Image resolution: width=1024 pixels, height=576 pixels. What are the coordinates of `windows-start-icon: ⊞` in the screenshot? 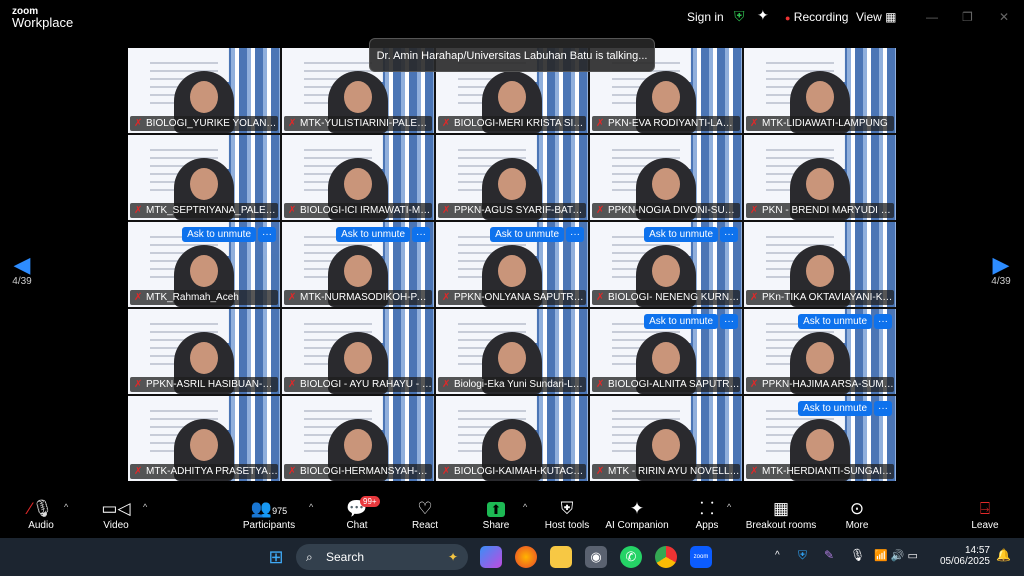 It's located at (276, 557).